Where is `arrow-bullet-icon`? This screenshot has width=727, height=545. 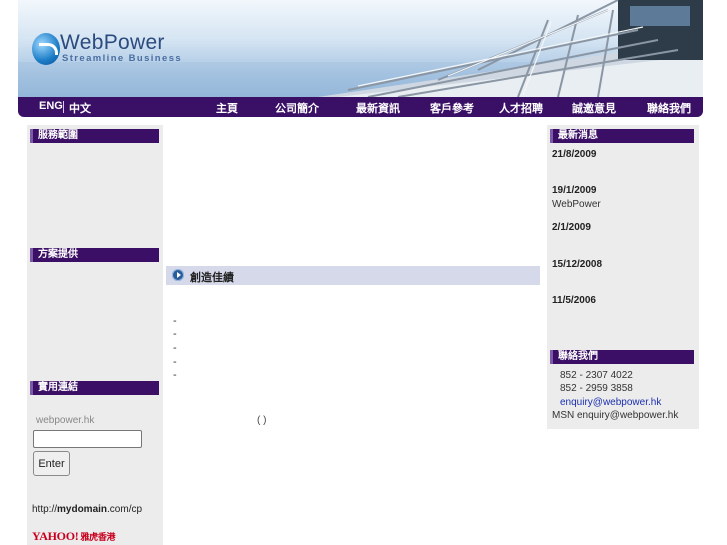
arrow-bullet-icon is located at coordinates (178, 275).